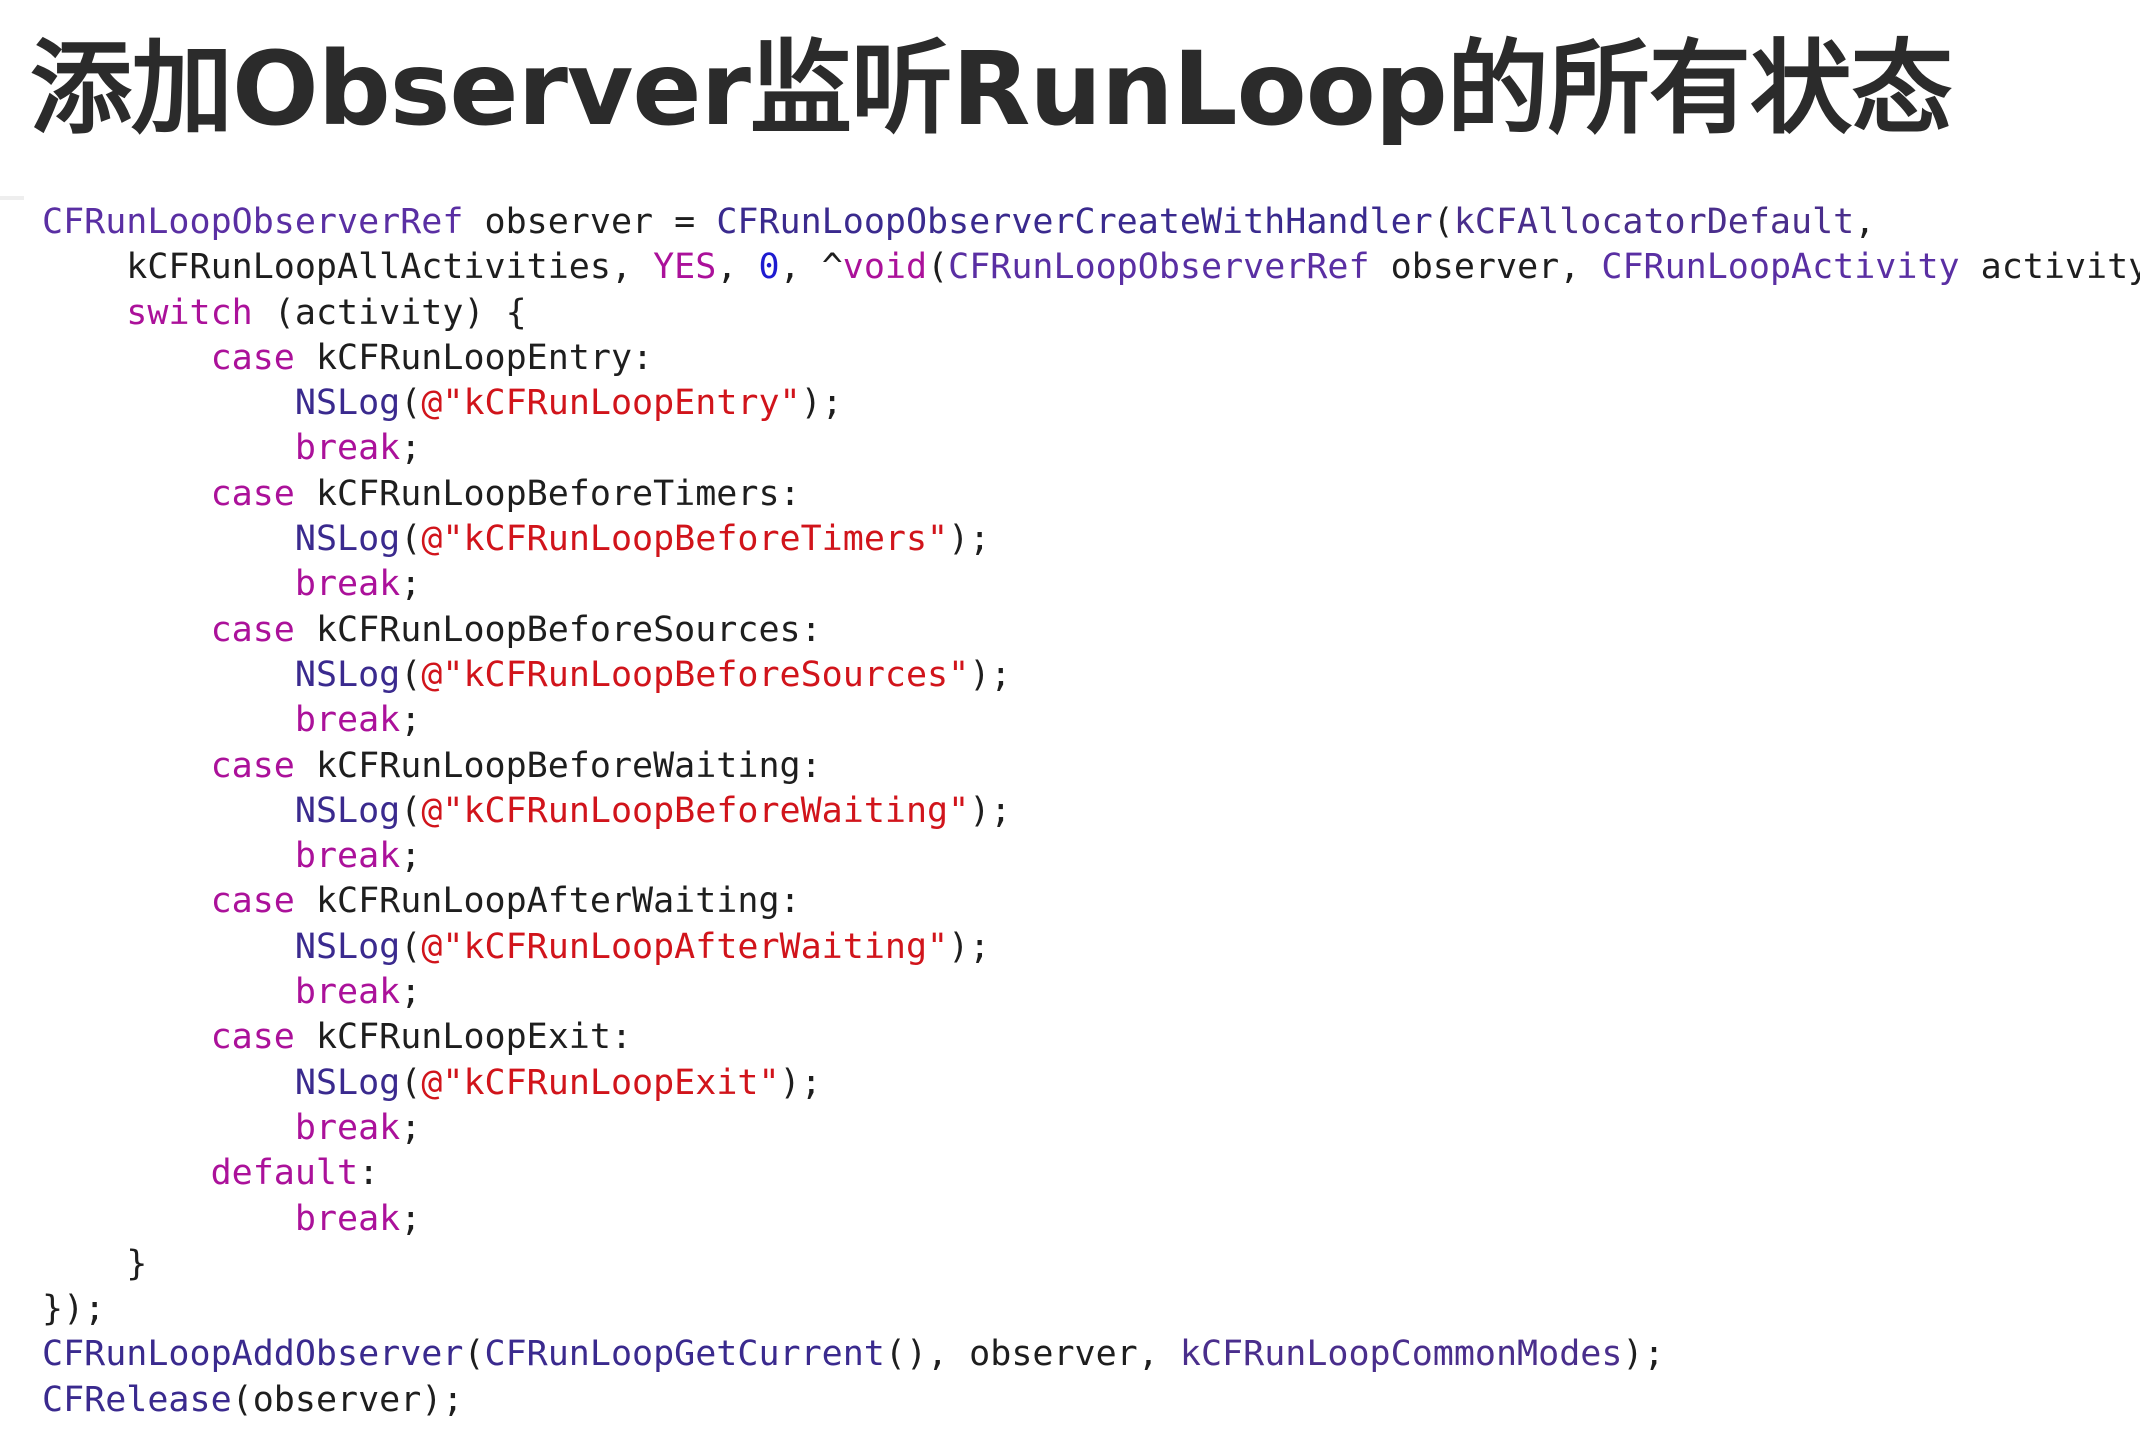 This screenshot has height=1434, width=2140. Describe the element at coordinates (695, 810) in the screenshot. I see `code-token: @"kCFRunLoopBeforeWaiting"` at that location.